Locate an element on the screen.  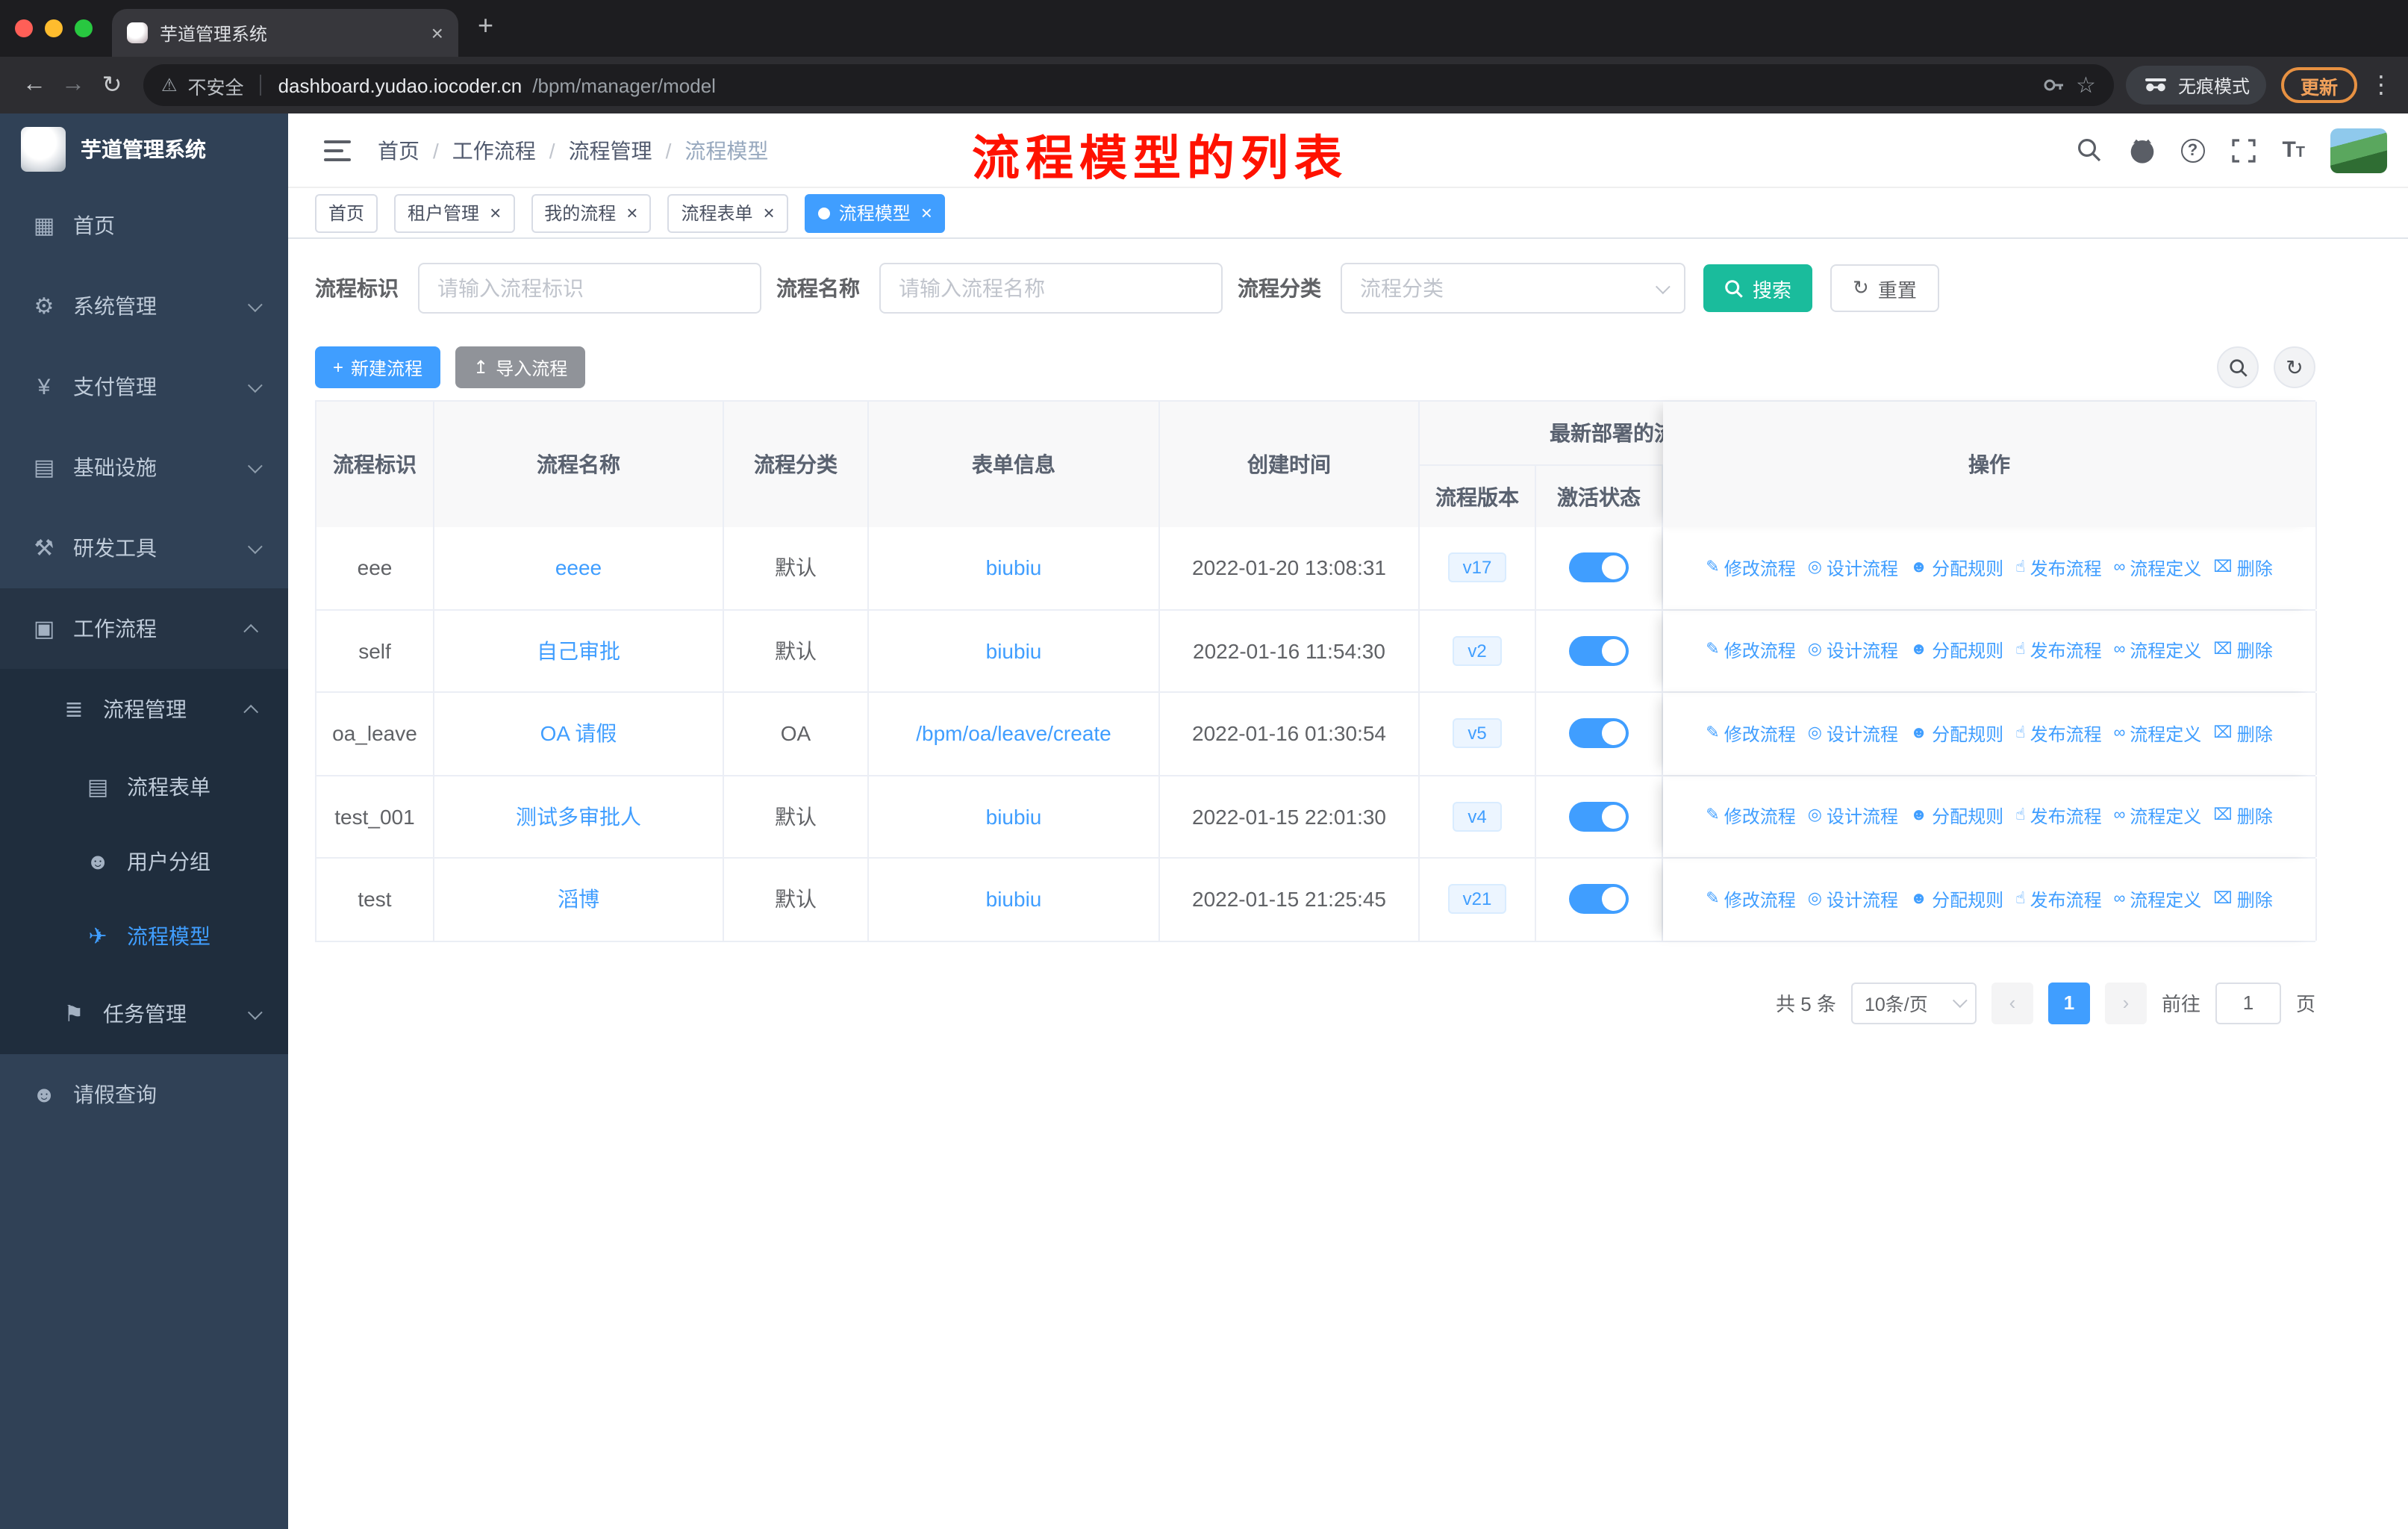
sidebar-item-process-model: ✈ 流程模型 is located at coordinates (144, 936).